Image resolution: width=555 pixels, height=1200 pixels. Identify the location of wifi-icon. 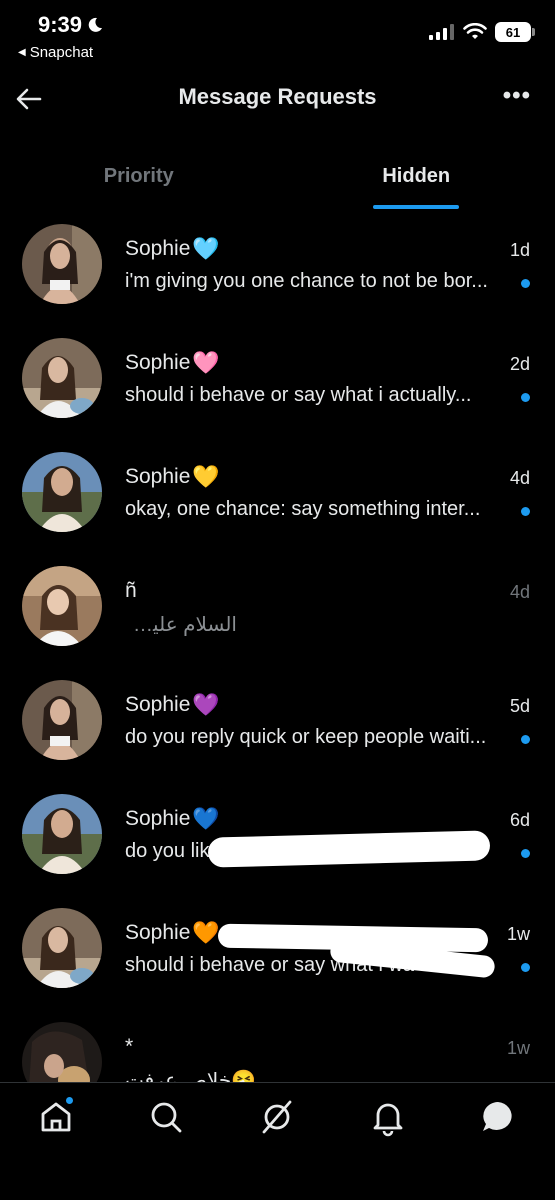
(475, 31).